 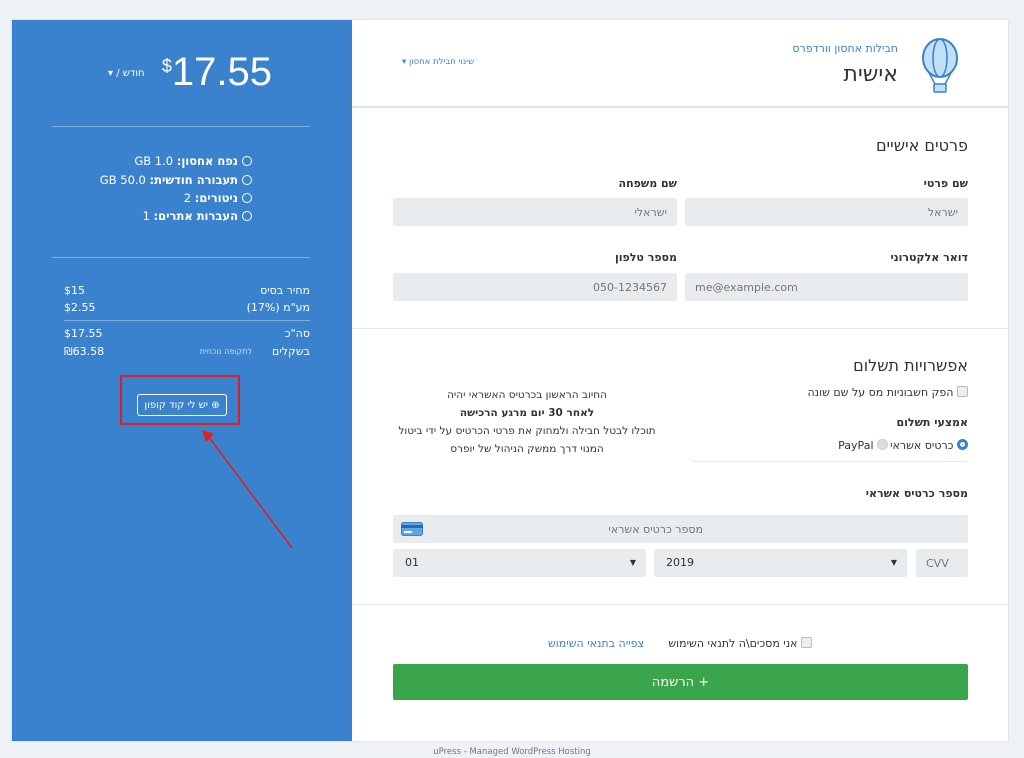 I want to click on base-price-value: $15, so click(x=74, y=290).